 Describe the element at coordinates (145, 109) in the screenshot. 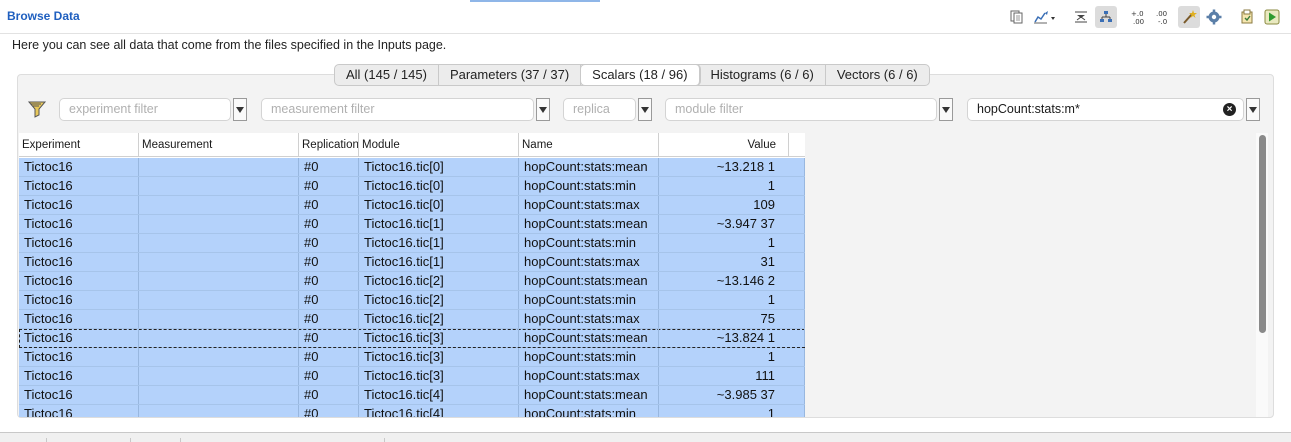

I see `experiment-filter-input: experiment filter` at that location.